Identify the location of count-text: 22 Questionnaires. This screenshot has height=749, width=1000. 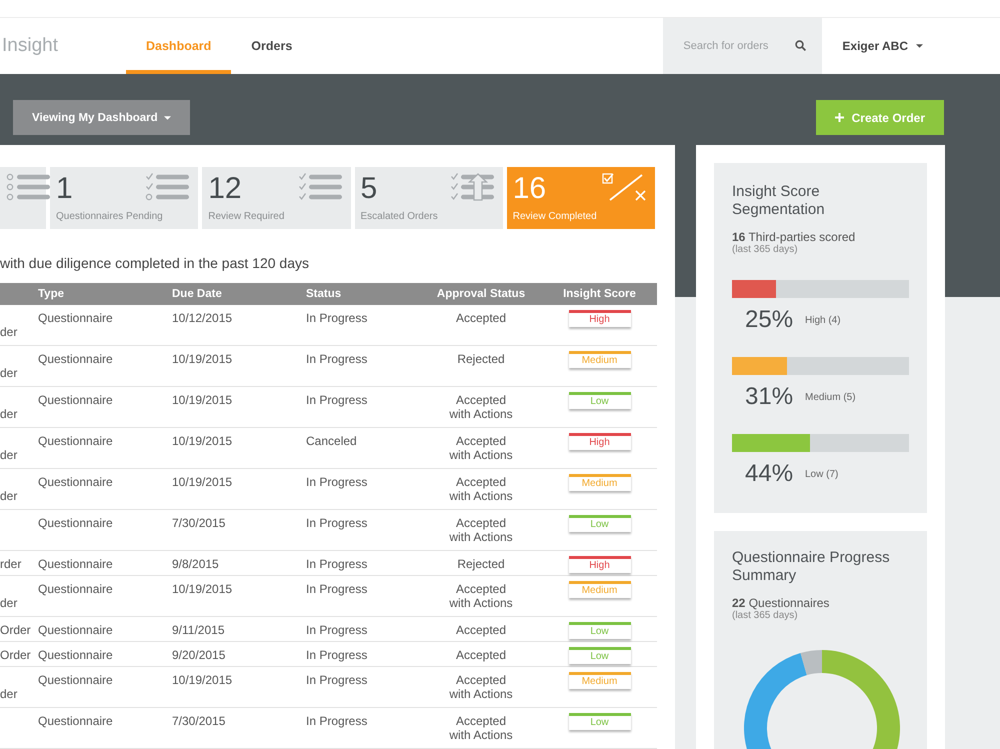
(781, 603).